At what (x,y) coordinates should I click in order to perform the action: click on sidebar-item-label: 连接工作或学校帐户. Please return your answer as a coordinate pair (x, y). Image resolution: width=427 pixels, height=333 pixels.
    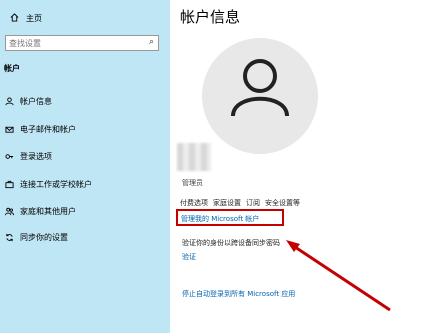
    Looking at the image, I should click on (56, 184).